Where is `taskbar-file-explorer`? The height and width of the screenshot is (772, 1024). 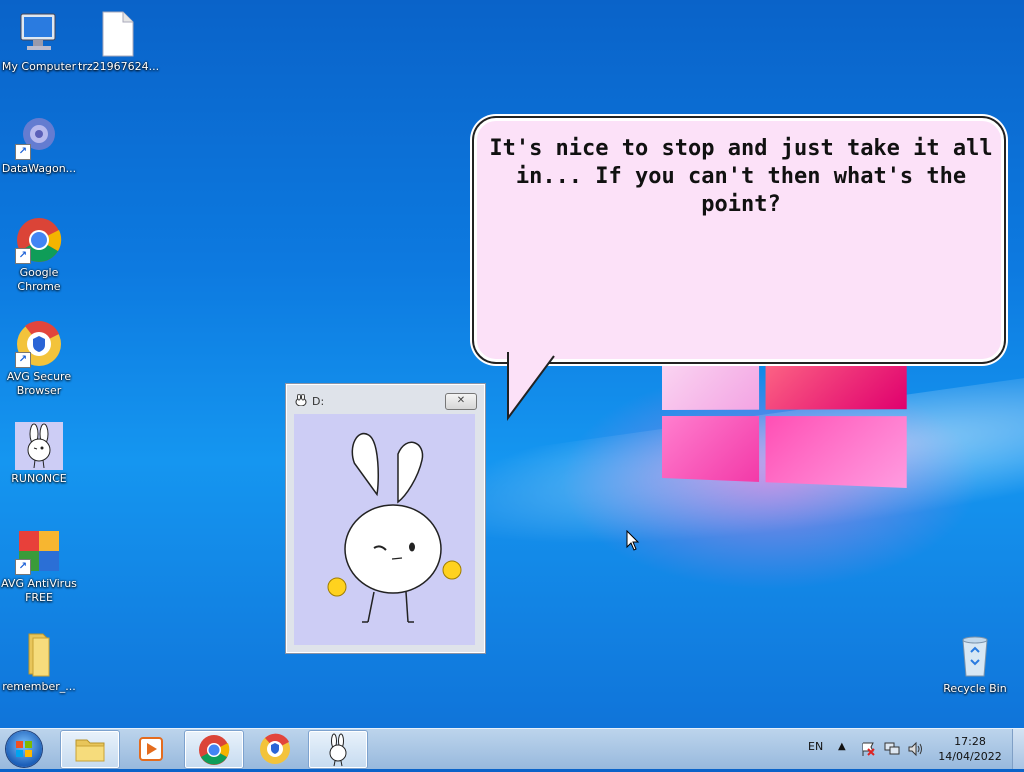
taskbar-file-explorer is located at coordinates (90, 749).